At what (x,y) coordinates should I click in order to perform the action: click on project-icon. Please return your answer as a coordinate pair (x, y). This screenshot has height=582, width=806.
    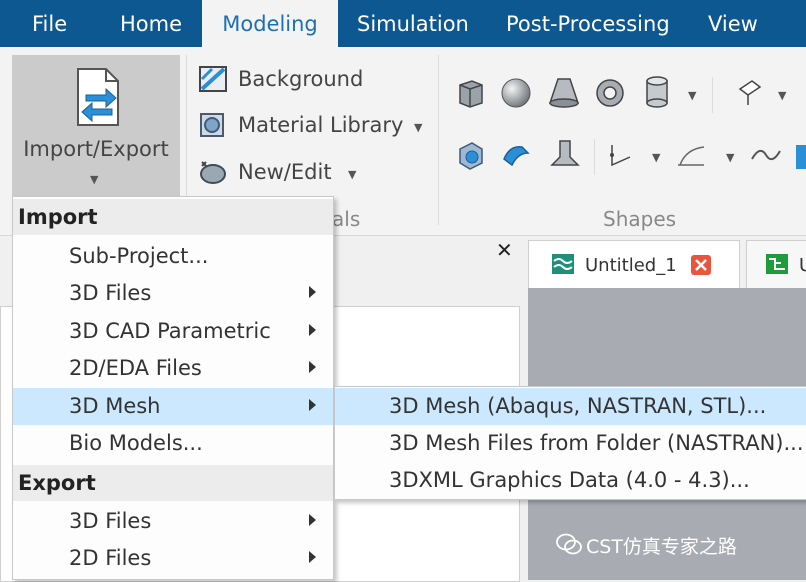
    Looking at the image, I should click on (563, 264).